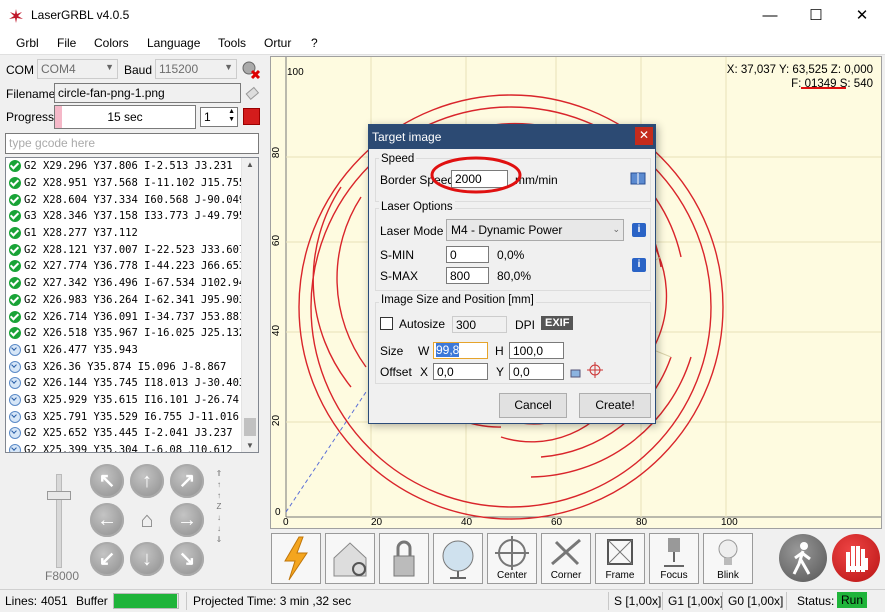 This screenshot has height=612, width=885. I want to click on emergency-stop-button, so click(856, 558).